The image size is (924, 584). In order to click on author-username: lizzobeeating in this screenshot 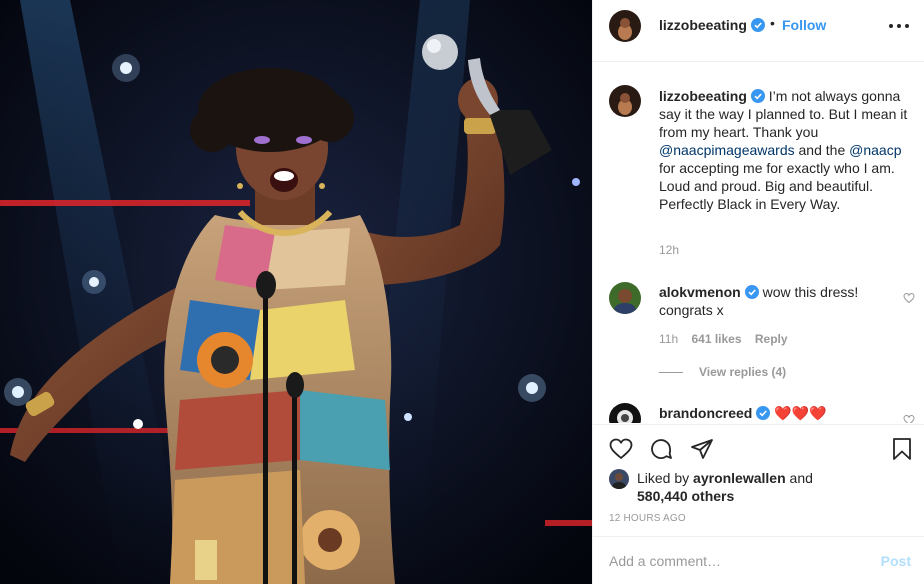, I will do `click(712, 25)`.